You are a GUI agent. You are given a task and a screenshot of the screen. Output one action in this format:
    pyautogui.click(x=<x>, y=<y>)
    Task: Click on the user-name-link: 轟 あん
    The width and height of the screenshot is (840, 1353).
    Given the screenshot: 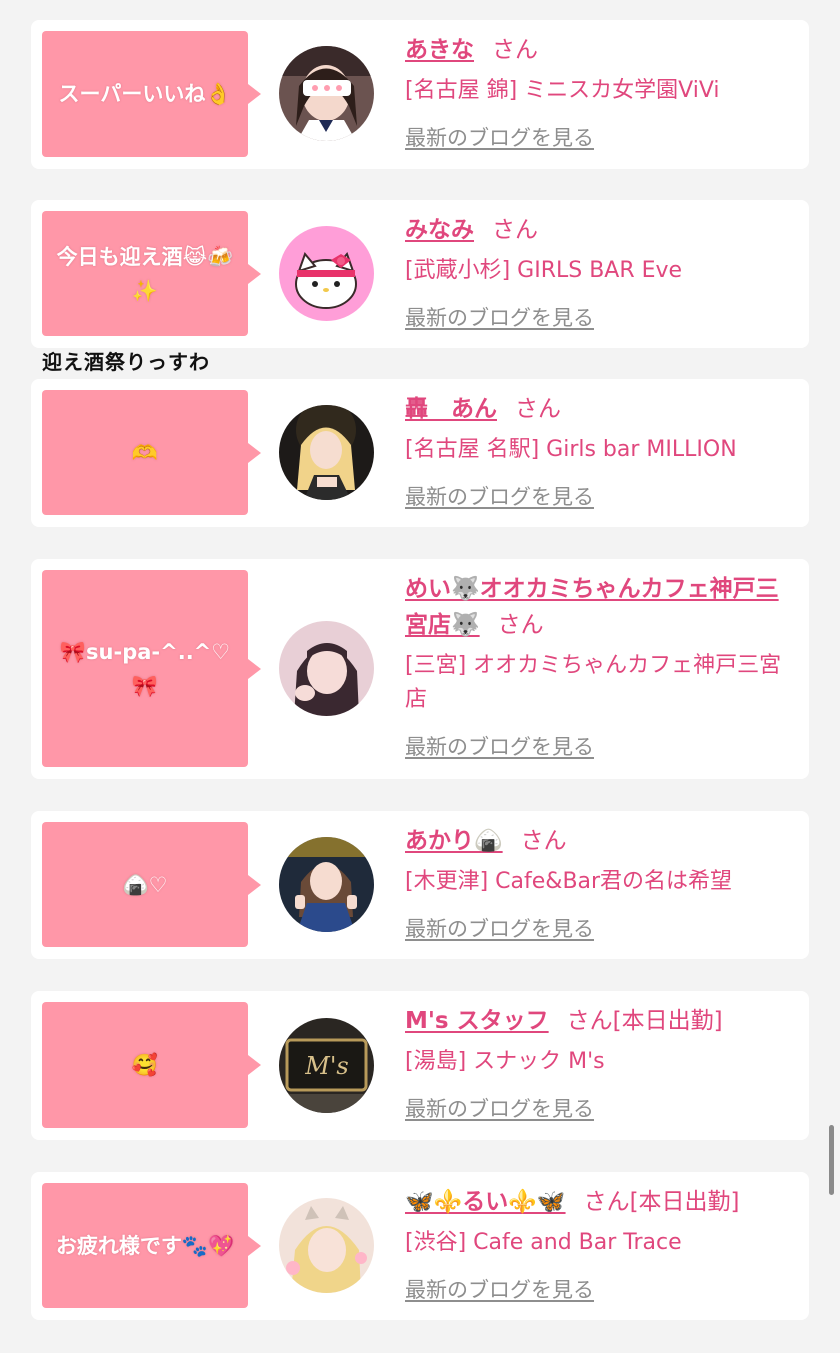 What is the action you would take?
    pyautogui.click(x=451, y=409)
    